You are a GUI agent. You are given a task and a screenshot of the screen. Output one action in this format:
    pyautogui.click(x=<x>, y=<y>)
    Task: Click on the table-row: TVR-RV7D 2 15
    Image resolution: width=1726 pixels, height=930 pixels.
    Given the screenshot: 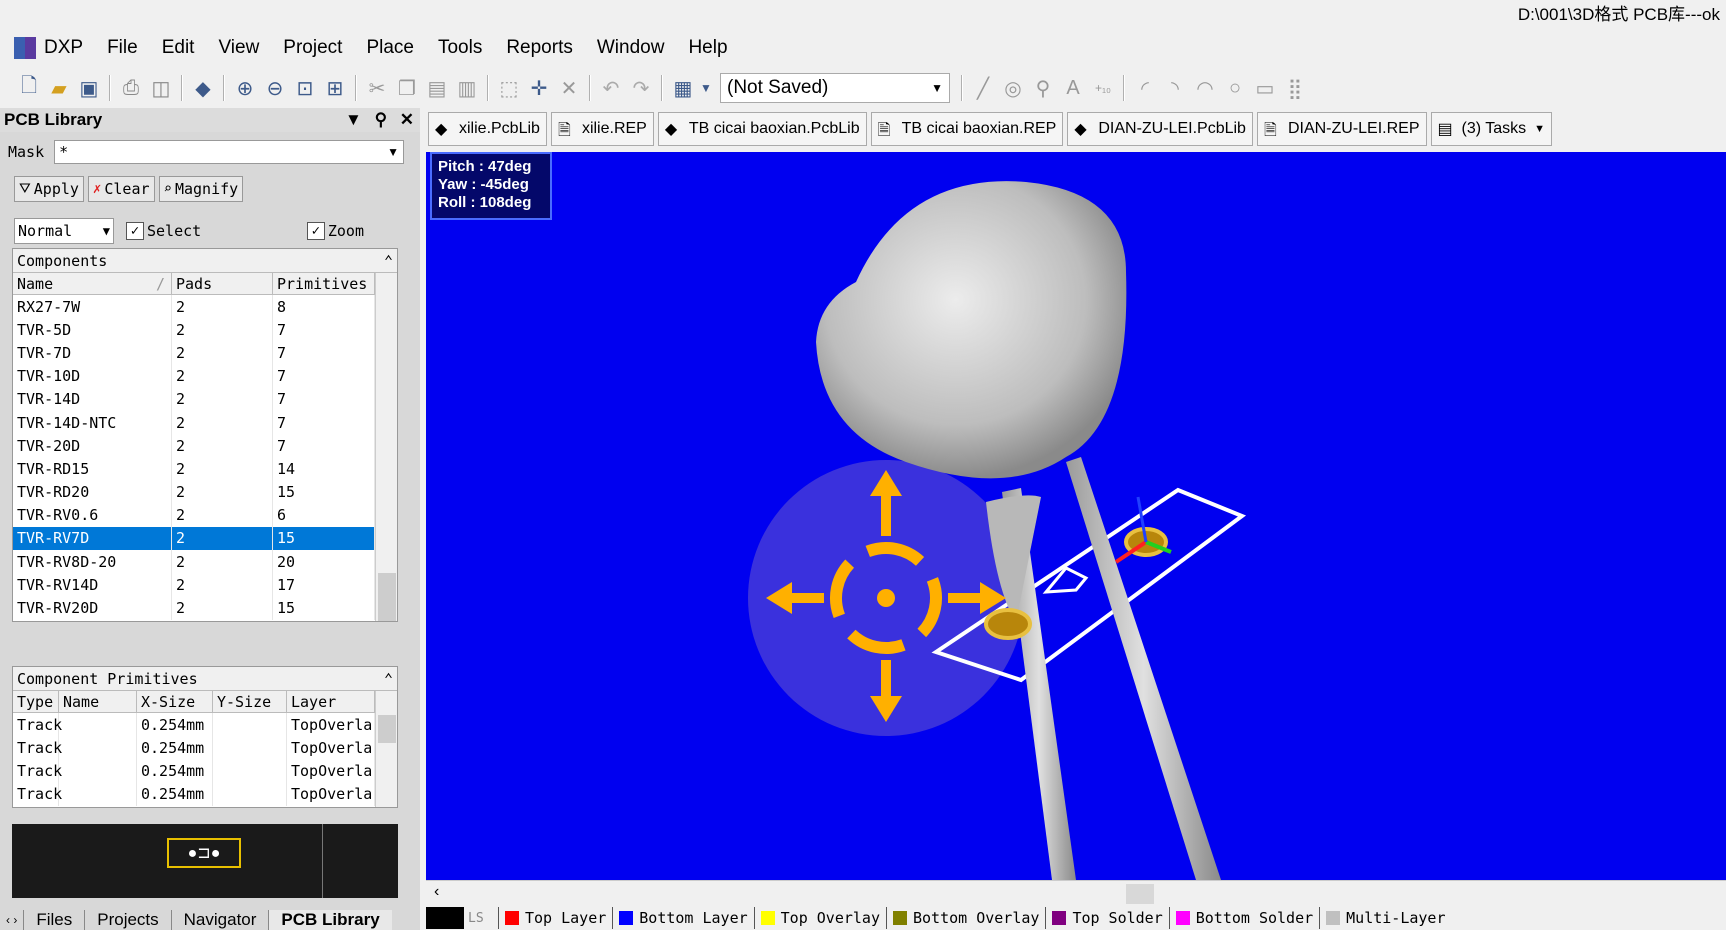 What is the action you would take?
    pyautogui.click(x=194, y=538)
    